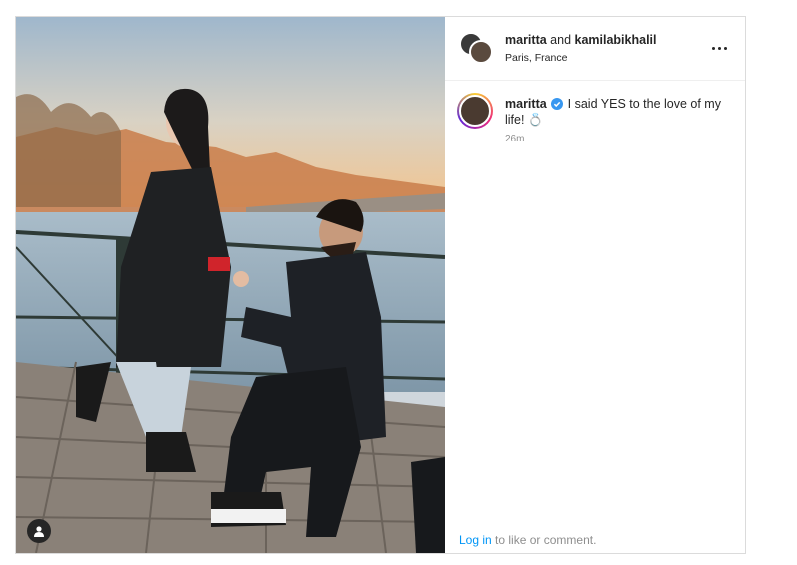 This screenshot has width=797, height=565. What do you see at coordinates (557, 104) in the screenshot?
I see `verified-badge-icon` at bounding box center [557, 104].